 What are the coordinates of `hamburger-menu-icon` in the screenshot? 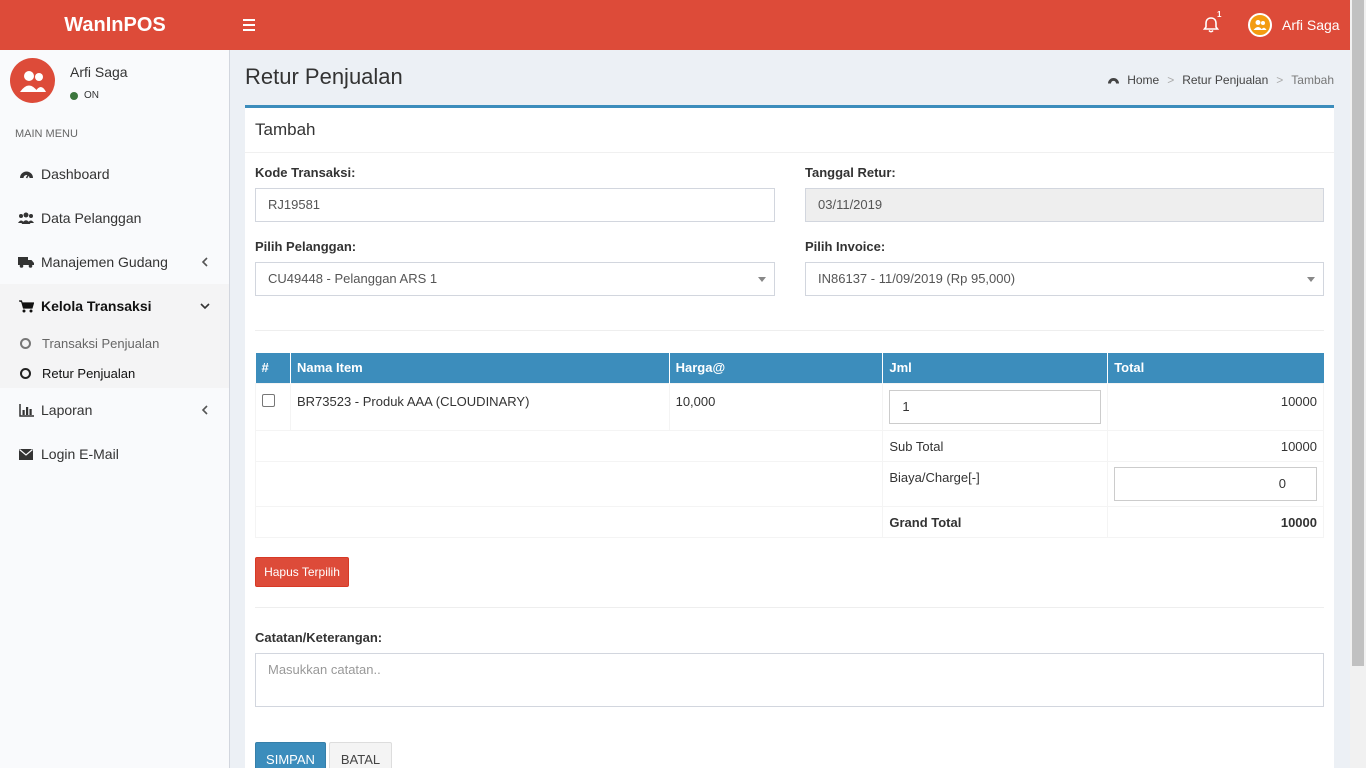 It's located at (251, 25).